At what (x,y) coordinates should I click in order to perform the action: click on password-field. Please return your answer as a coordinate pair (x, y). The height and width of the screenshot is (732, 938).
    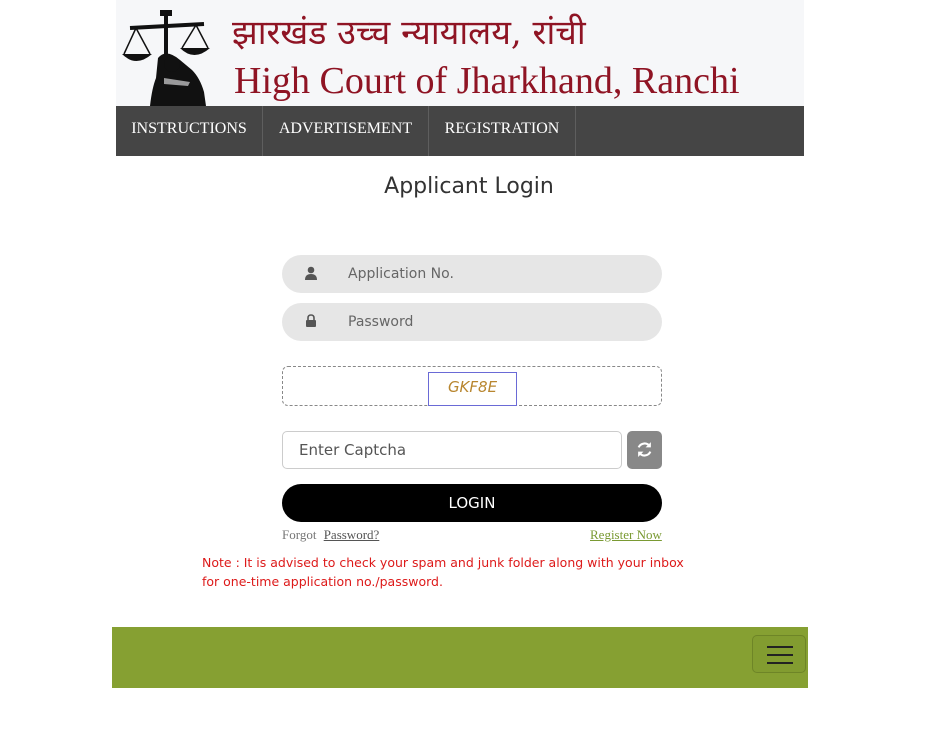
    Looking at the image, I should click on (472, 322).